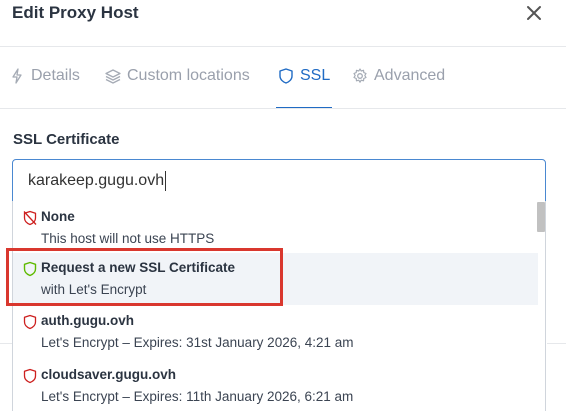 This screenshot has width=566, height=411. What do you see at coordinates (275, 227) in the screenshot?
I see `option-none: None This host will not use HTTPS` at bounding box center [275, 227].